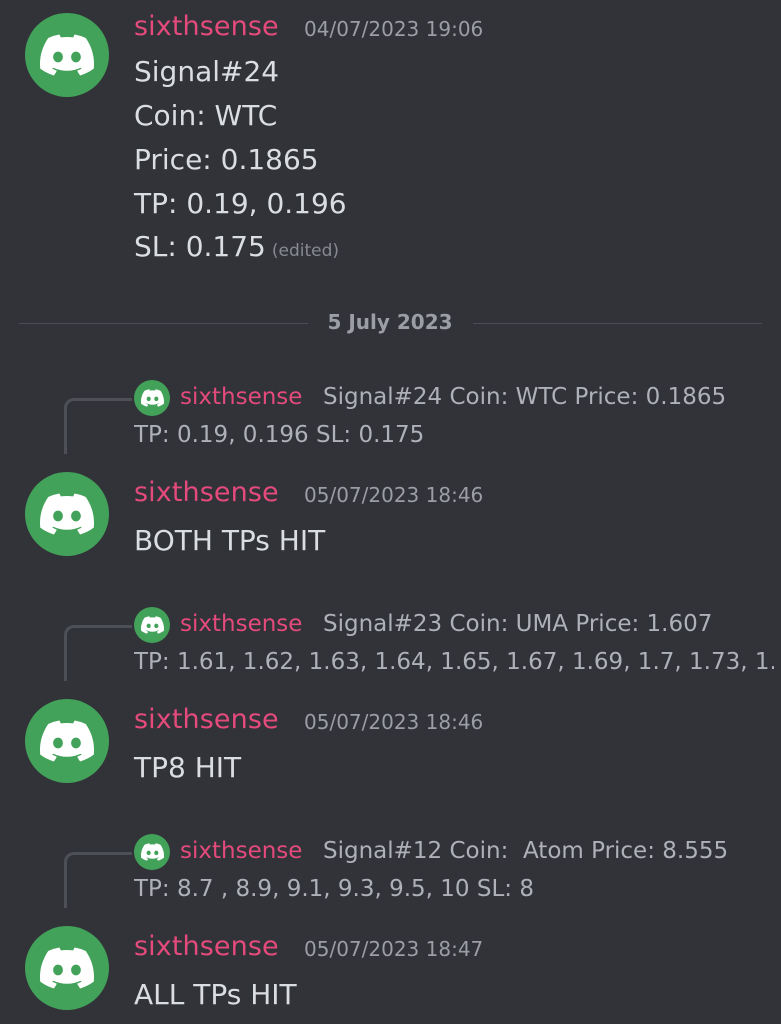  What do you see at coordinates (390, 322) in the screenshot?
I see `date-divider-label: 5 July 2023` at bounding box center [390, 322].